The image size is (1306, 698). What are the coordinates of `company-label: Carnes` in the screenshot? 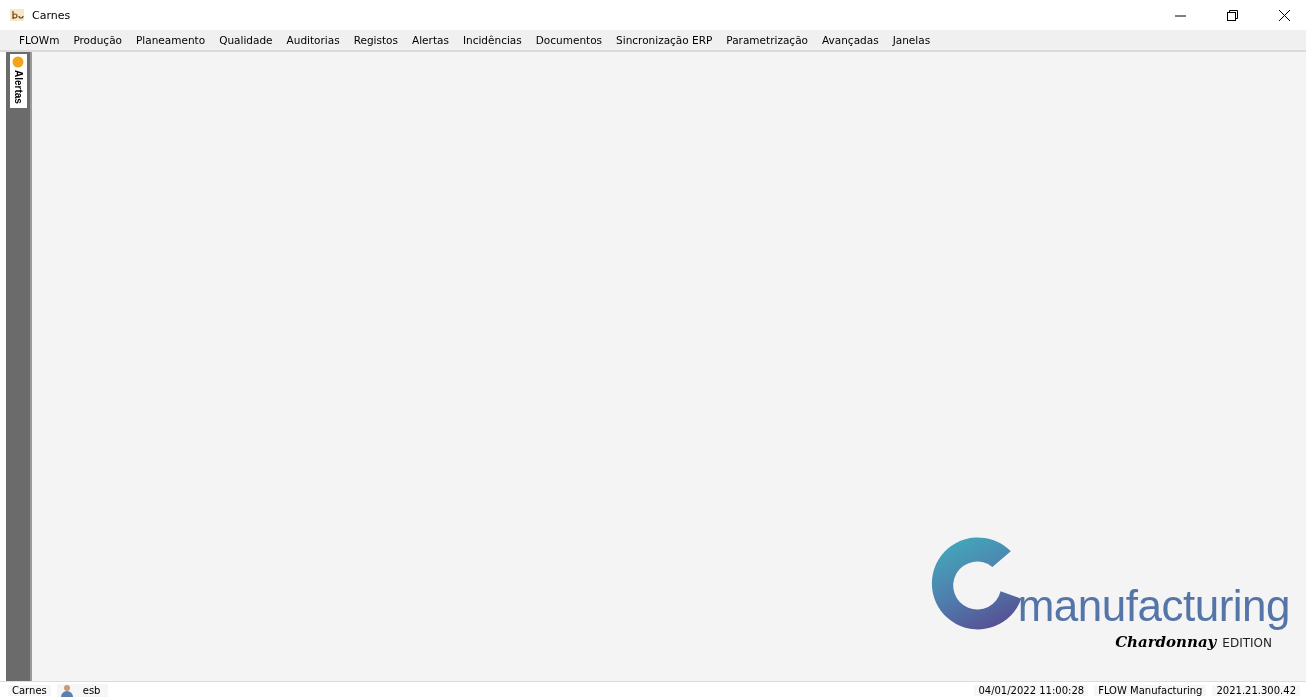 It's located at (29, 690).